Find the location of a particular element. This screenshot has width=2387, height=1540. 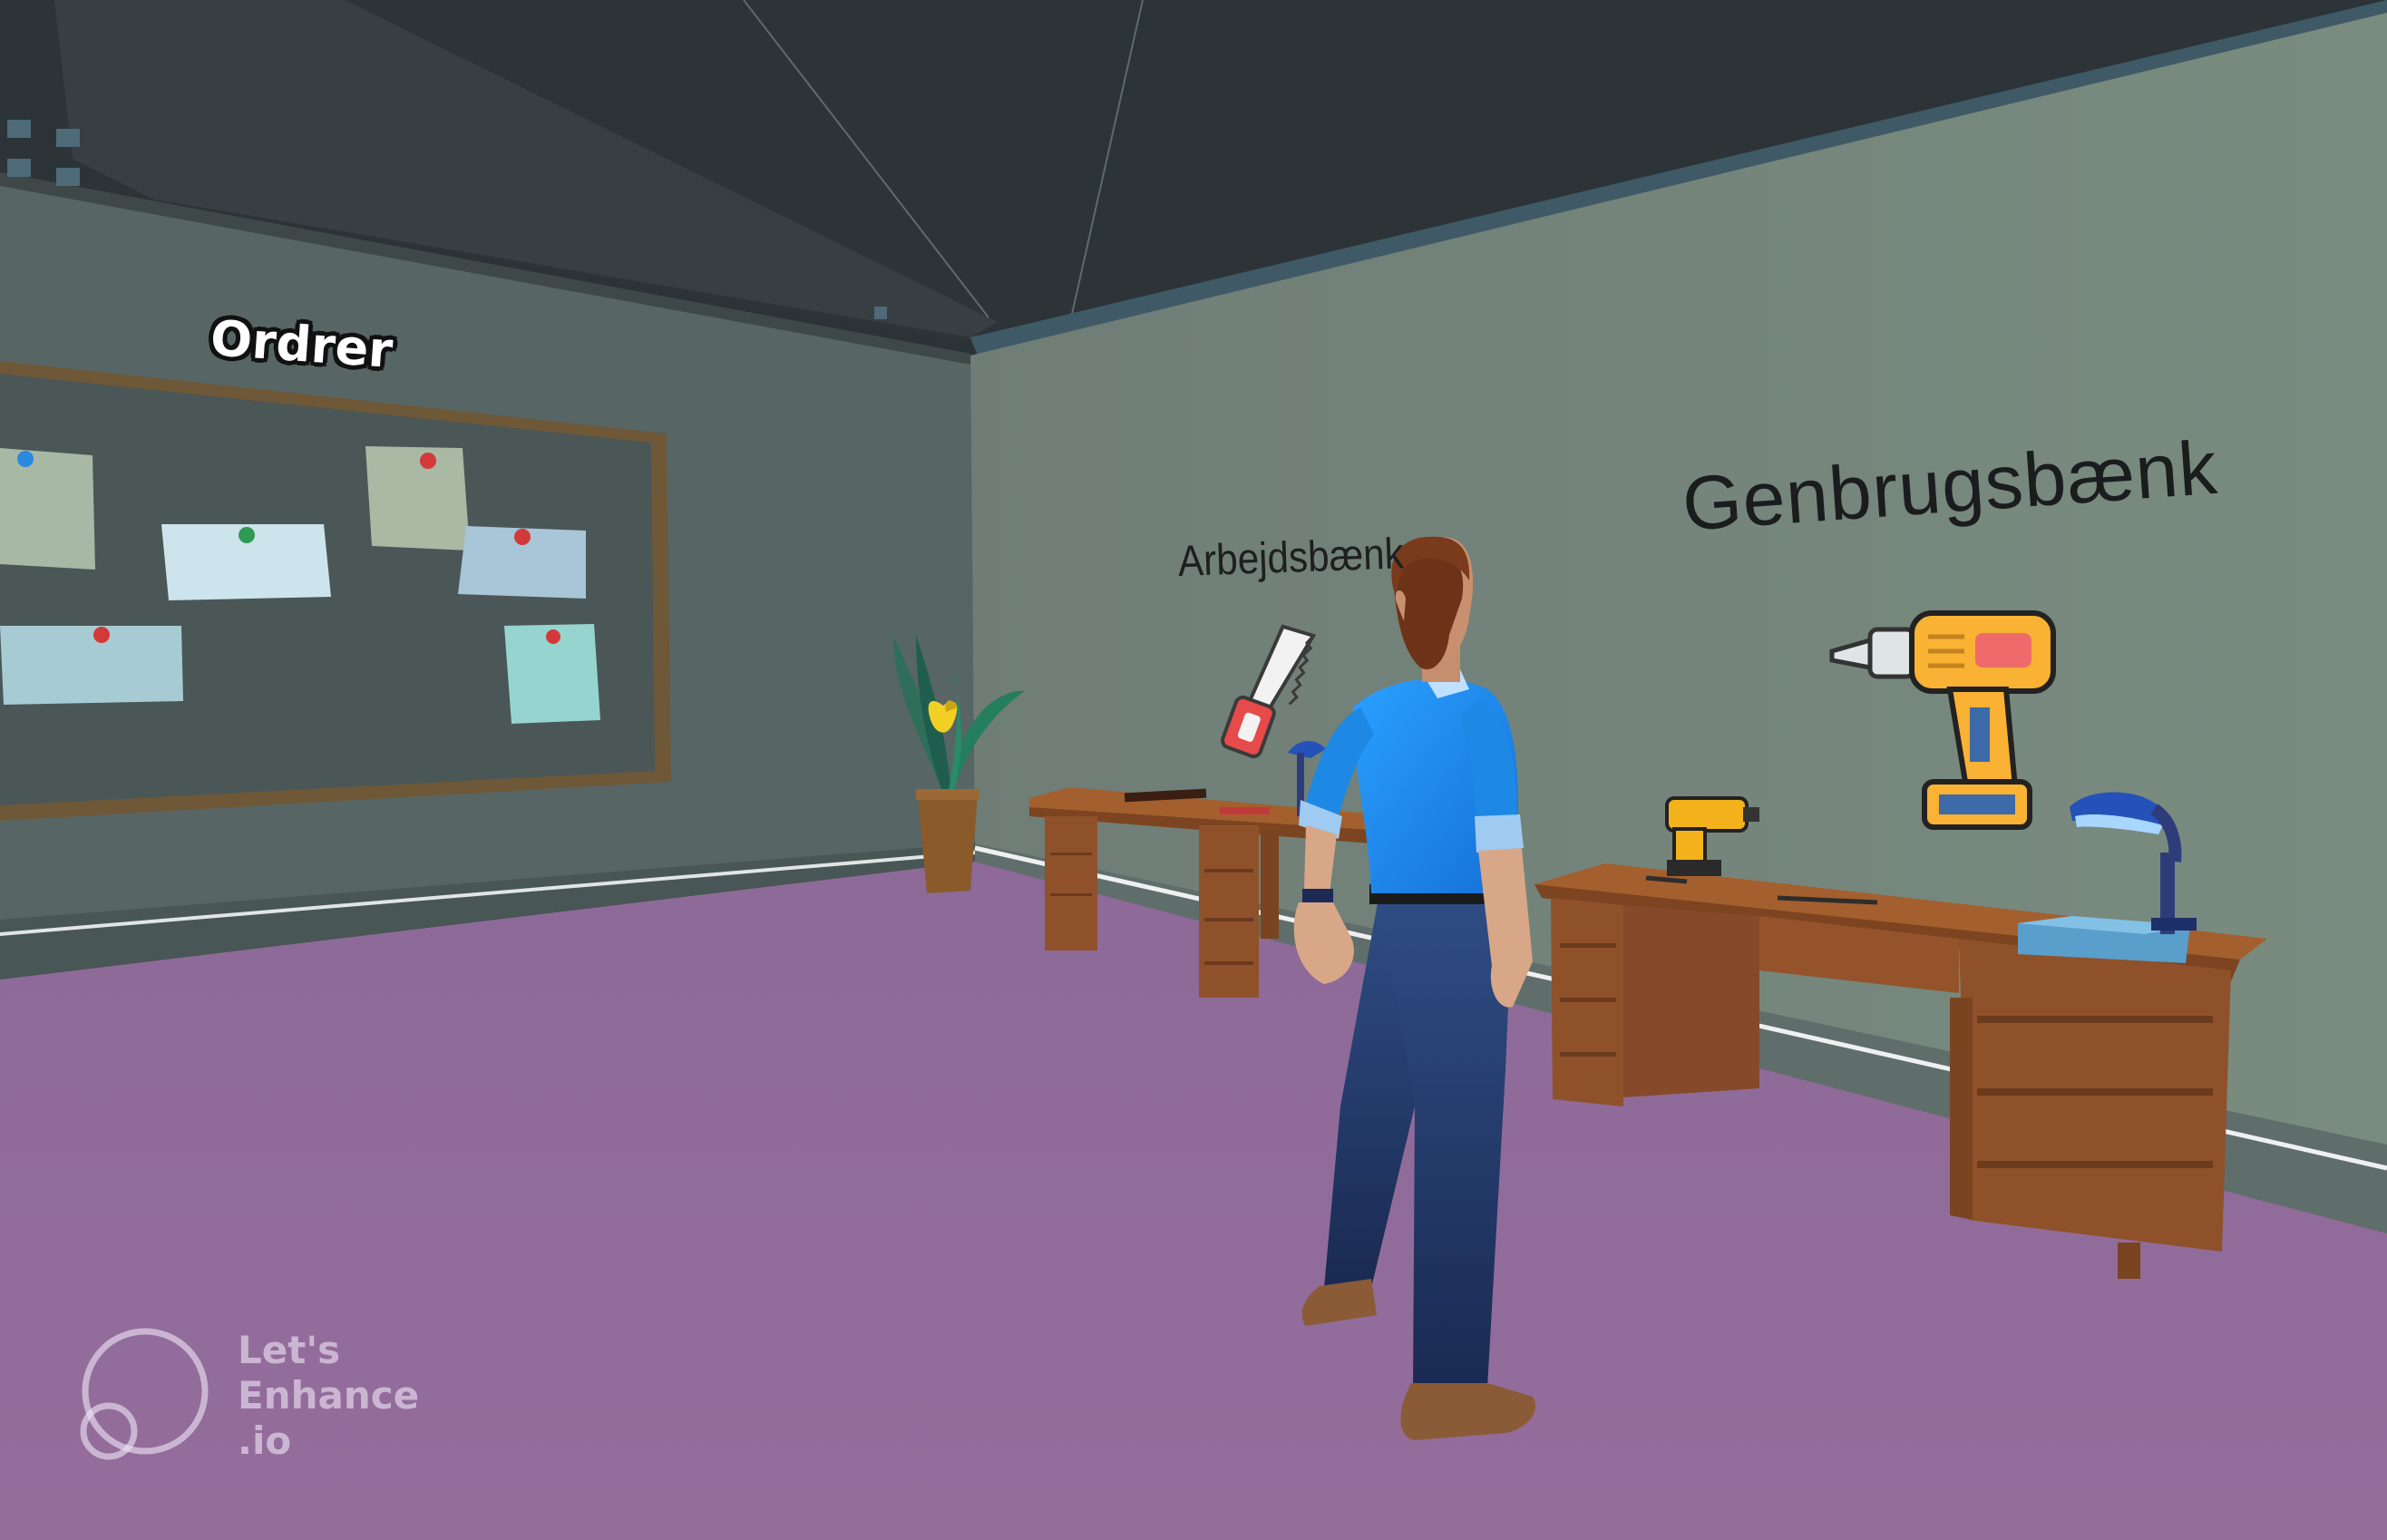

watermark: Let's Enhance .io is located at coordinates (266, 1398).